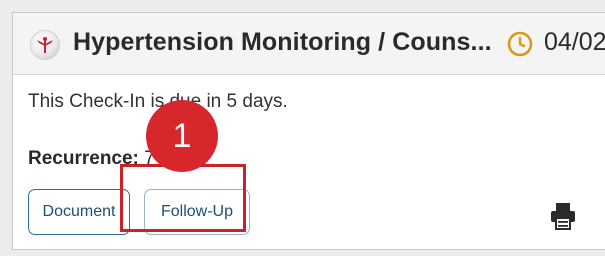  Describe the element at coordinates (183, 198) in the screenshot. I see `step-highlight-box` at that location.